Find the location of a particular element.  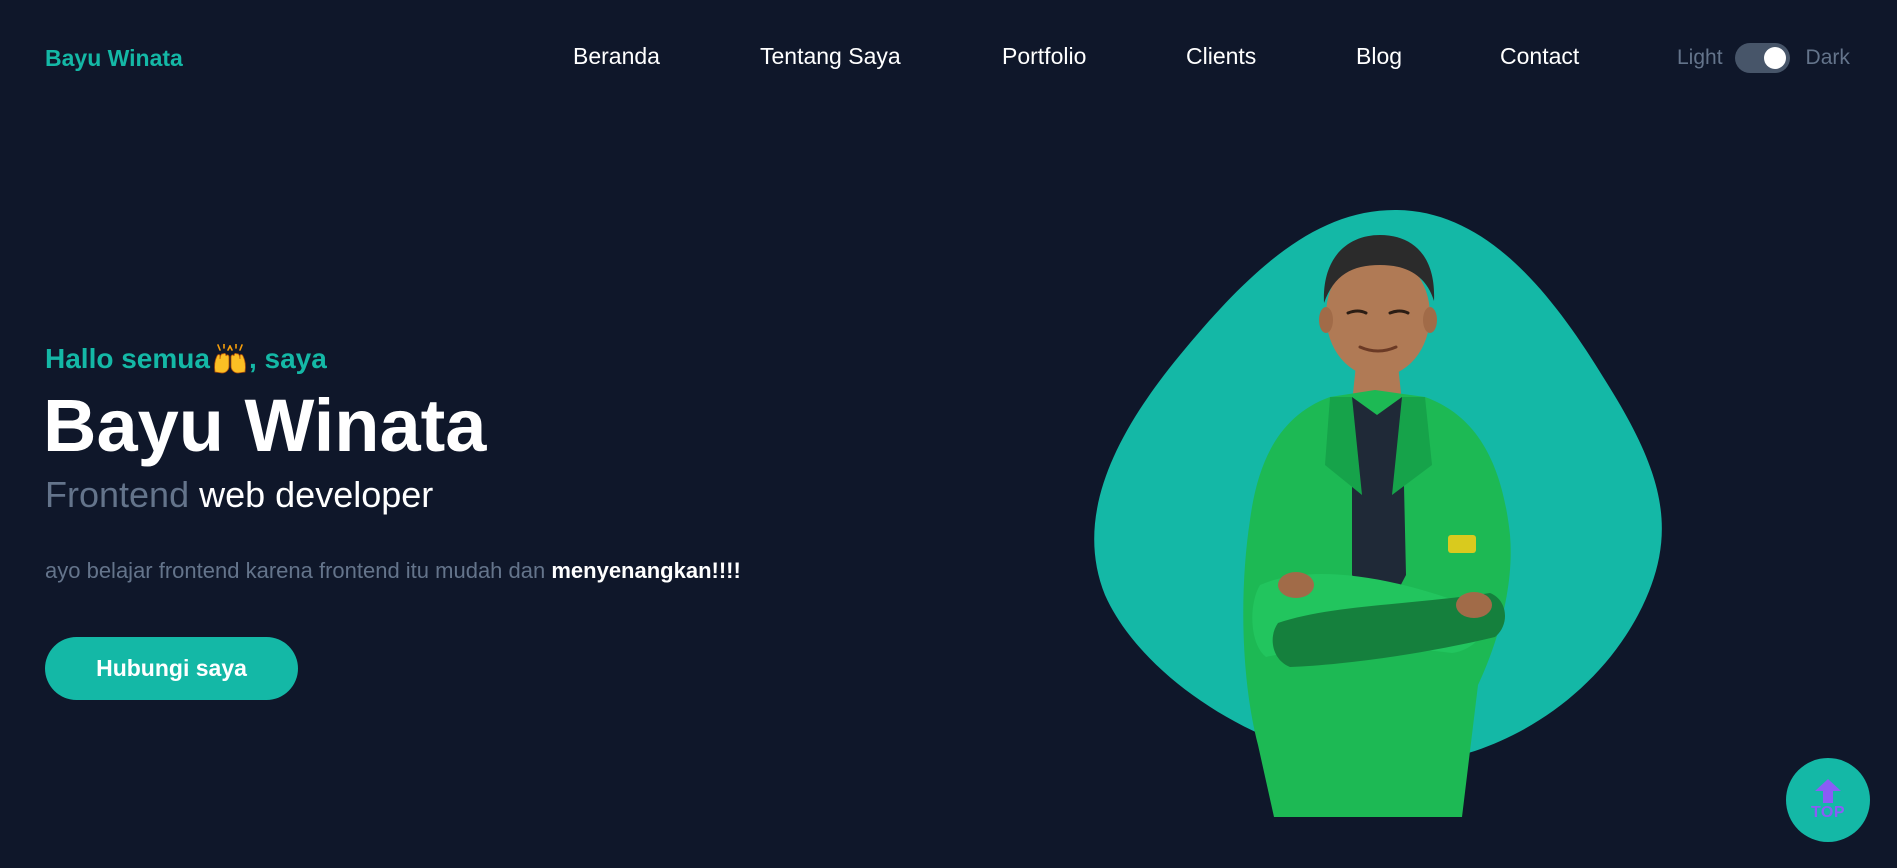

theme-toggle: Light Dark is located at coordinates (1763, 58).